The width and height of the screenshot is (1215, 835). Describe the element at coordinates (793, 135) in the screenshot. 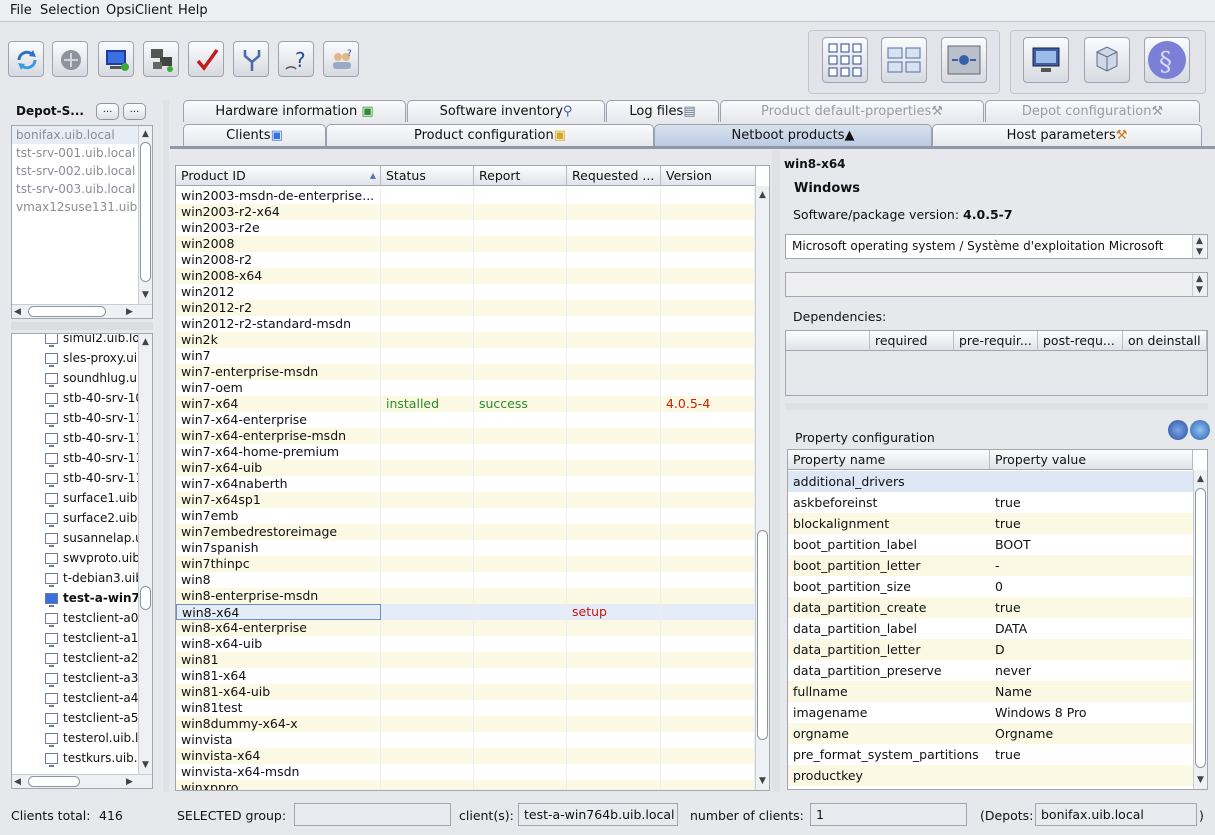

I see `tab-netboot-products: Netboot products▲` at that location.